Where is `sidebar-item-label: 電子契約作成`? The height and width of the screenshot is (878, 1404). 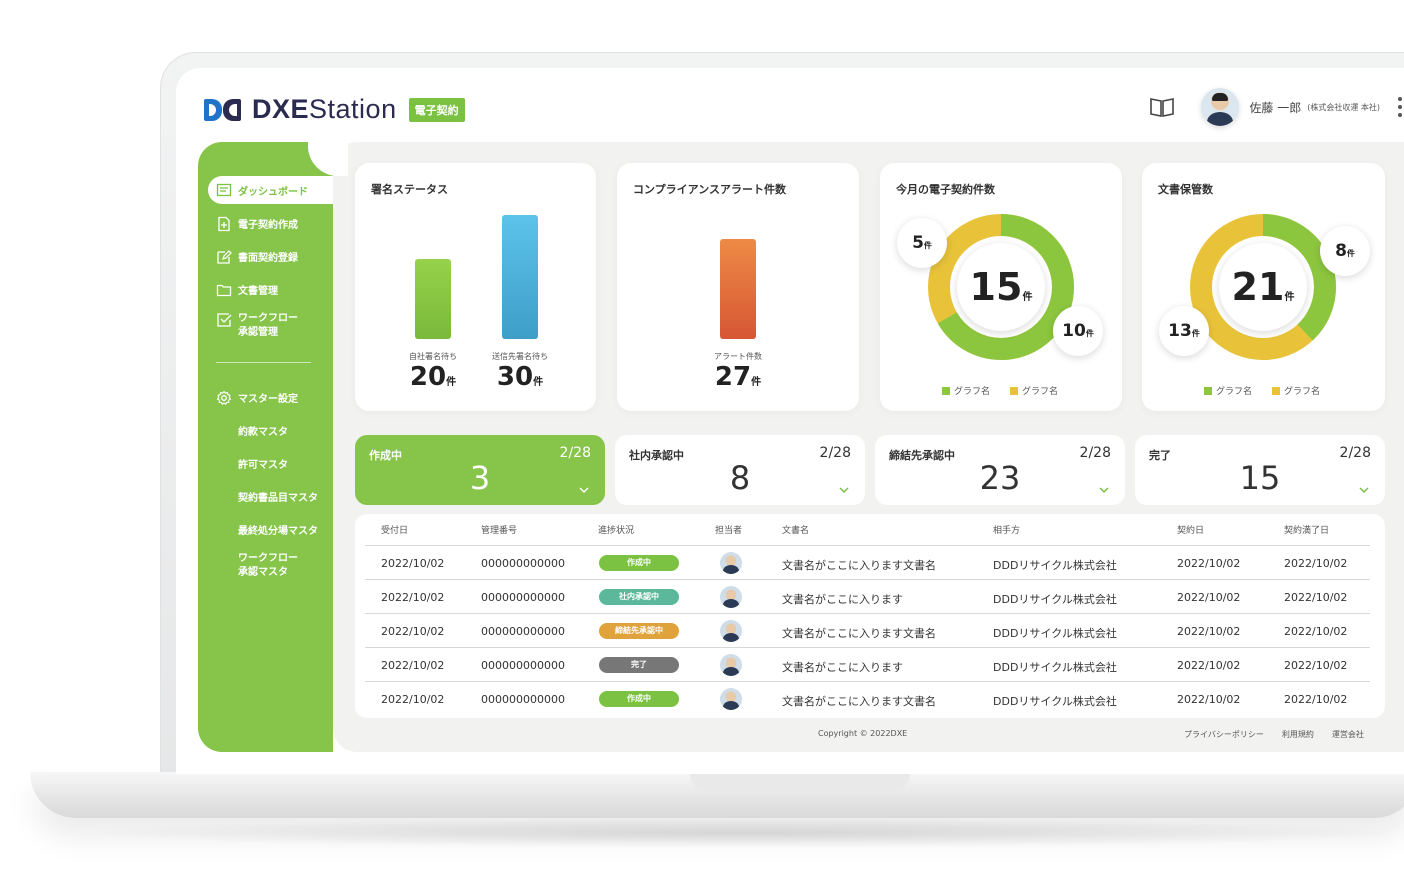 sidebar-item-label: 電子契約作成 is located at coordinates (268, 225).